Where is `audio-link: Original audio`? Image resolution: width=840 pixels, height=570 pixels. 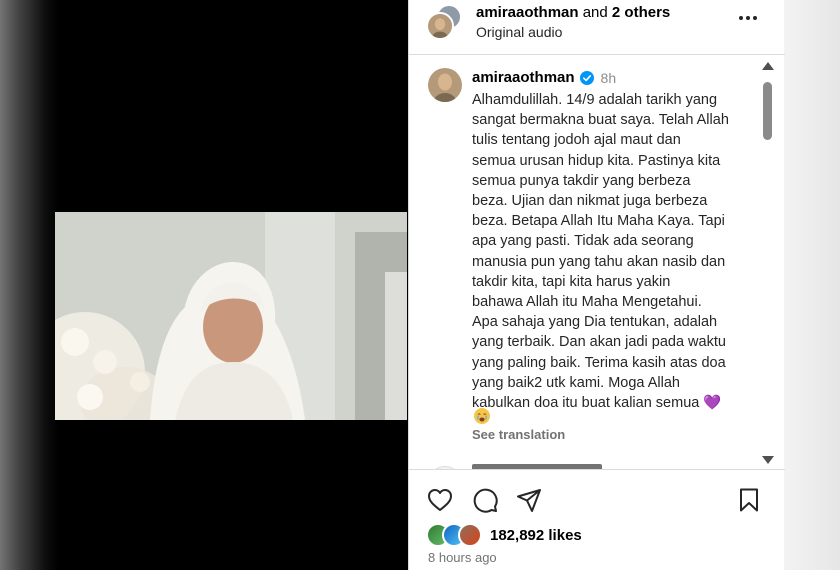 audio-link: Original audio is located at coordinates (519, 32).